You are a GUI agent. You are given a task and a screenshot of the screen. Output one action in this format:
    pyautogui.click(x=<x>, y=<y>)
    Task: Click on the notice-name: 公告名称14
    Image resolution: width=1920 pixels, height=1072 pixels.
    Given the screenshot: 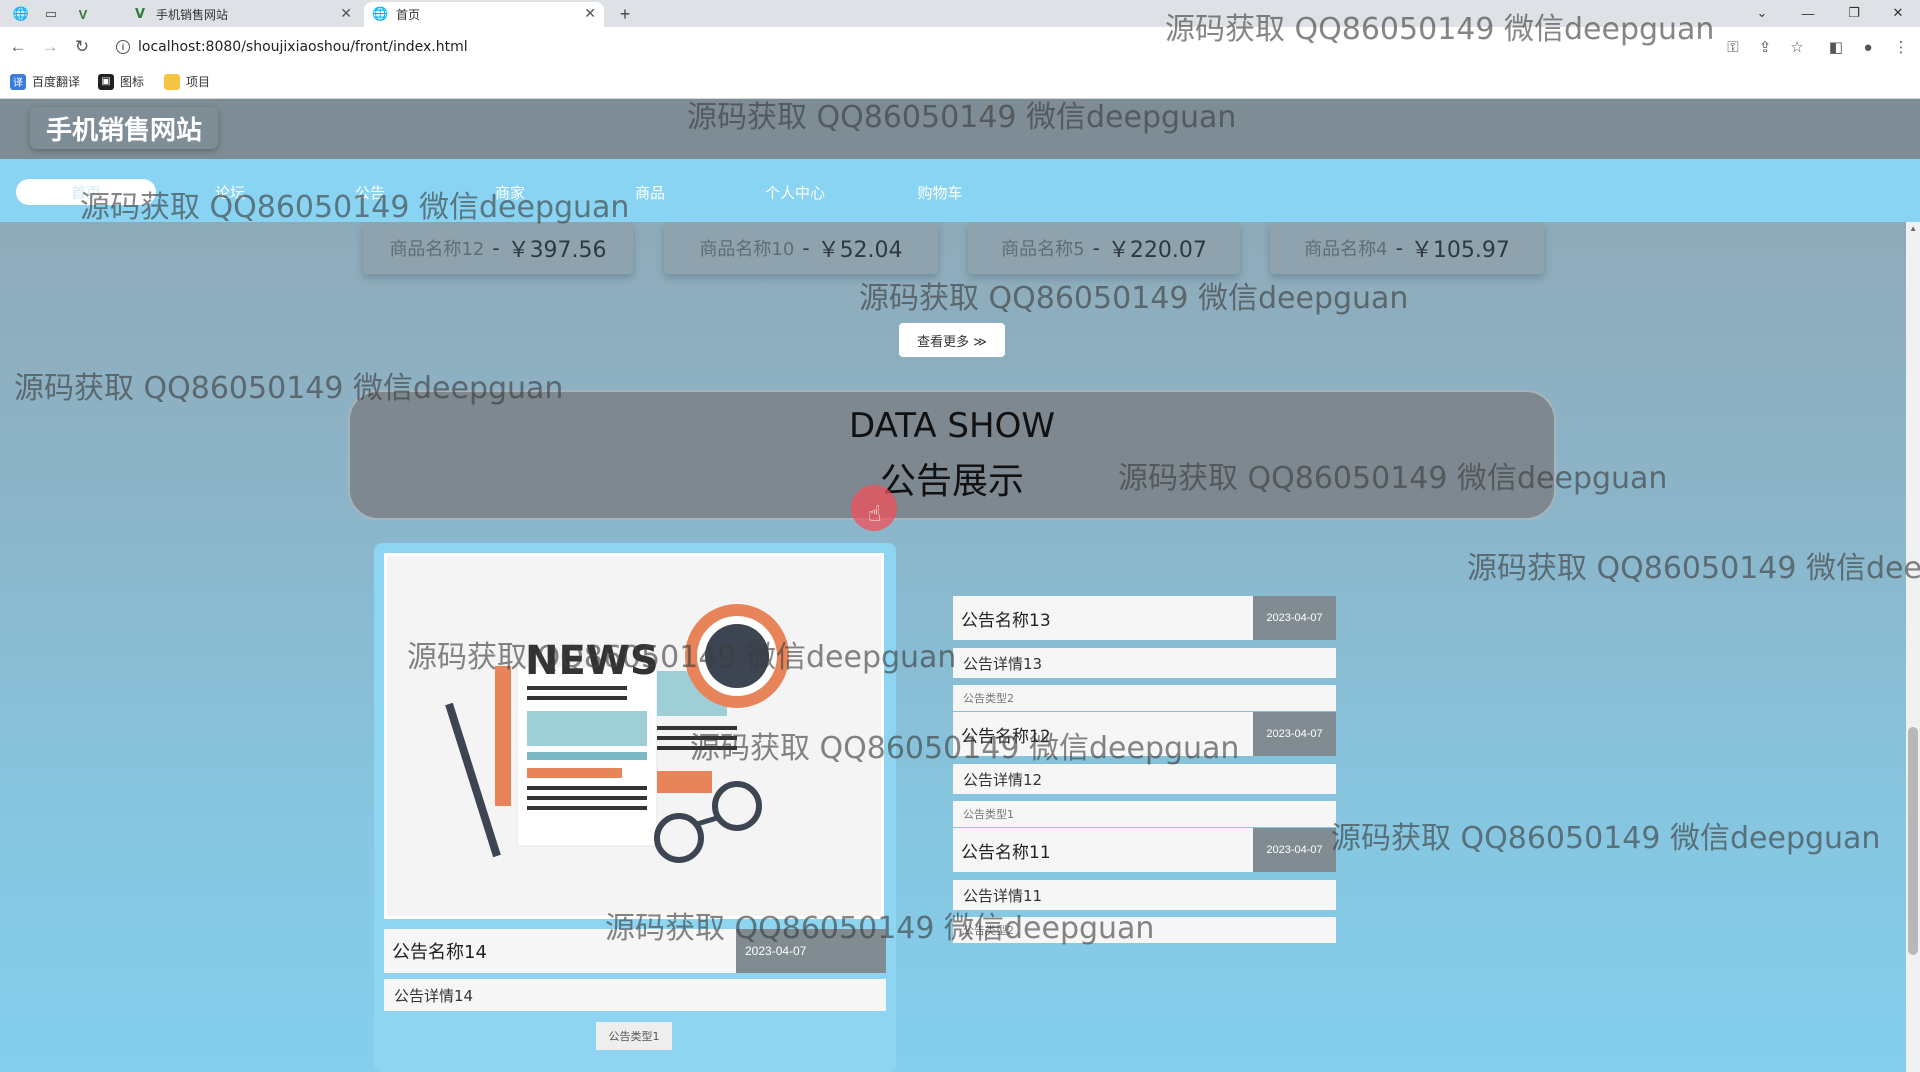 What is the action you would take?
    pyautogui.click(x=560, y=951)
    